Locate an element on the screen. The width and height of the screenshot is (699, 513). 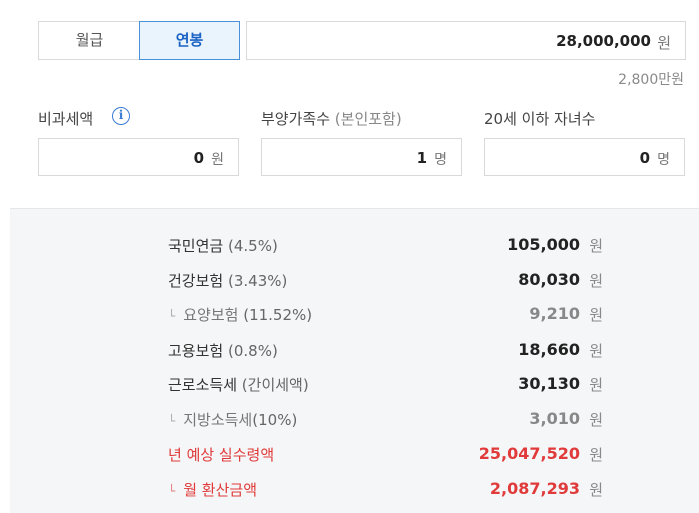
result-name: 년 예상 실수령액 is located at coordinates (221, 454).